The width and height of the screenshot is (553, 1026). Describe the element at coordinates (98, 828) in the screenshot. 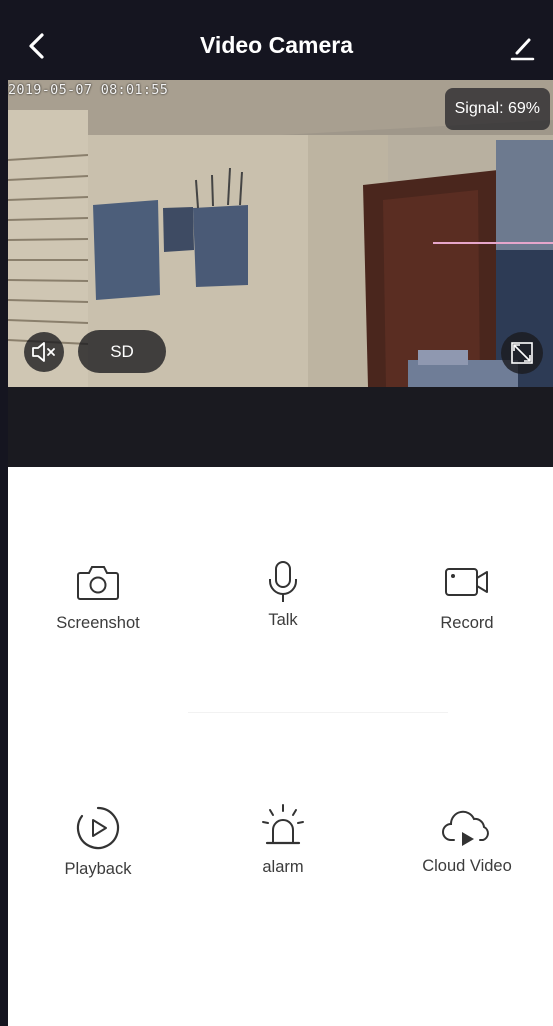

I see `playback-icon` at that location.